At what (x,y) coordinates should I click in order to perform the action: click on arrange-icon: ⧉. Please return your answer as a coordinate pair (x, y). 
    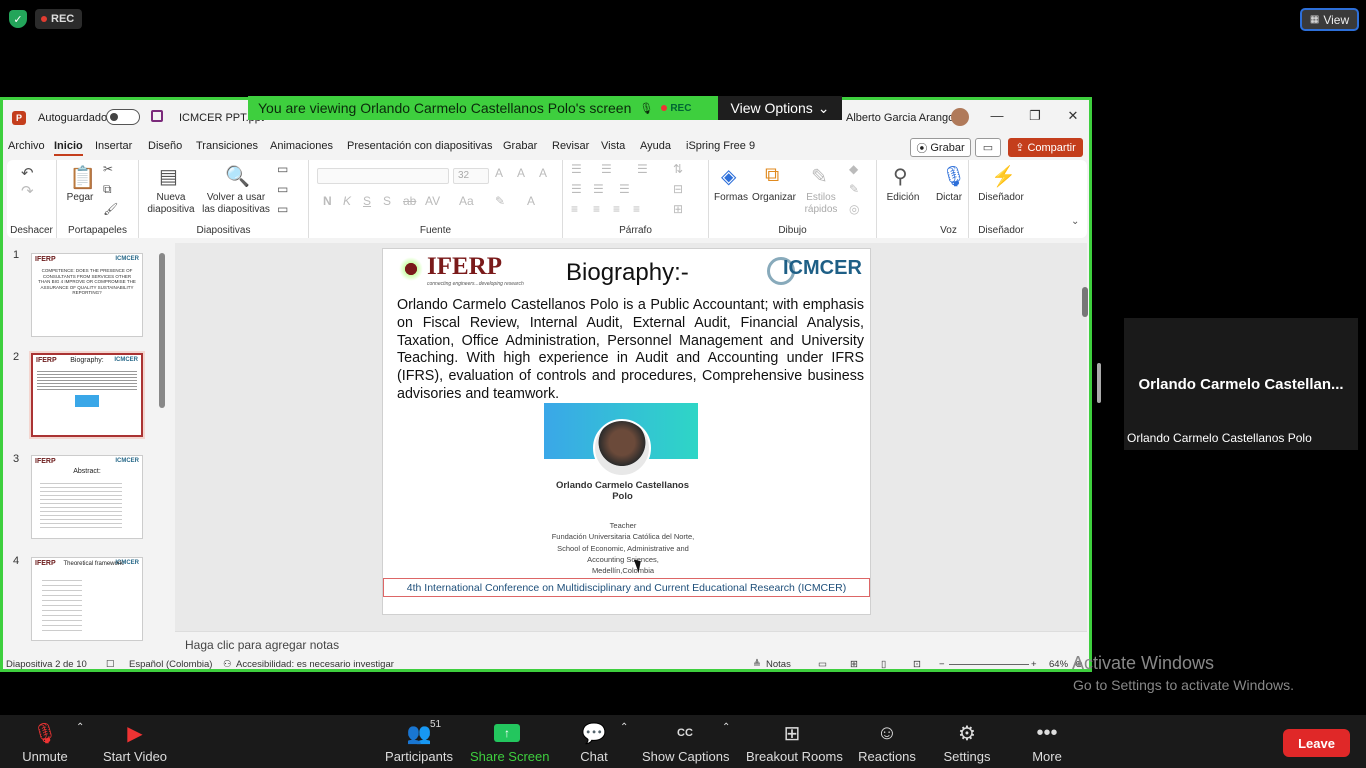
    Looking at the image, I should click on (772, 175).